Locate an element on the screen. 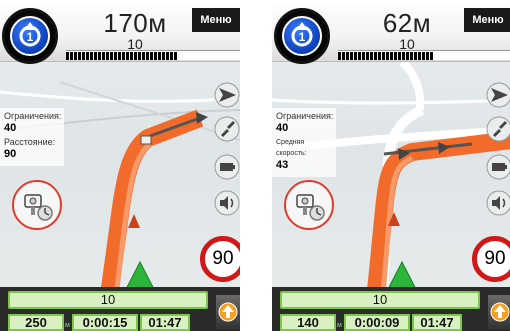 This screenshot has width=510, height=331. info-label-average-speed: Средняя скорость: is located at coordinates (291, 148).